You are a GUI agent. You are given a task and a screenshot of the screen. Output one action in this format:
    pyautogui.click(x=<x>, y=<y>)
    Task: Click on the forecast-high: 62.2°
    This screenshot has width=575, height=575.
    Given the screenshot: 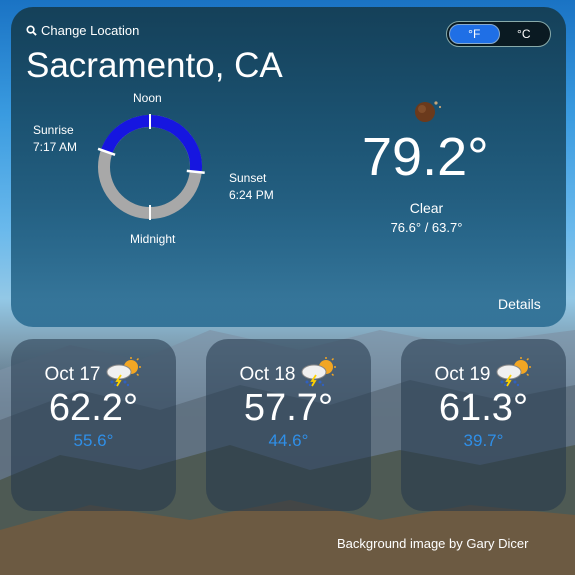 What is the action you would take?
    pyautogui.click(x=93, y=408)
    